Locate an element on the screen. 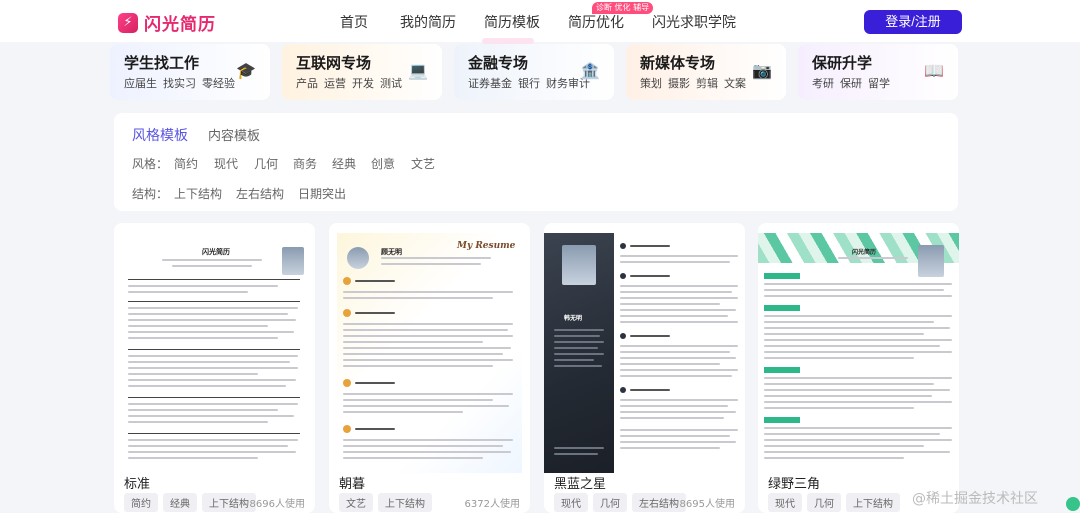 The height and width of the screenshot is (513, 1080). book-icon: 📖 is located at coordinates (934, 70).